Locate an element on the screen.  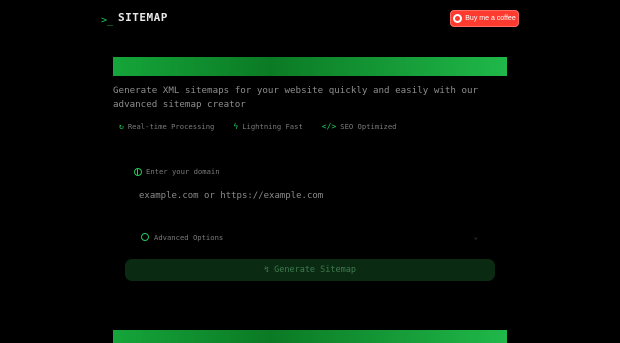
logo: >_ SITEMAP is located at coordinates (134, 17).